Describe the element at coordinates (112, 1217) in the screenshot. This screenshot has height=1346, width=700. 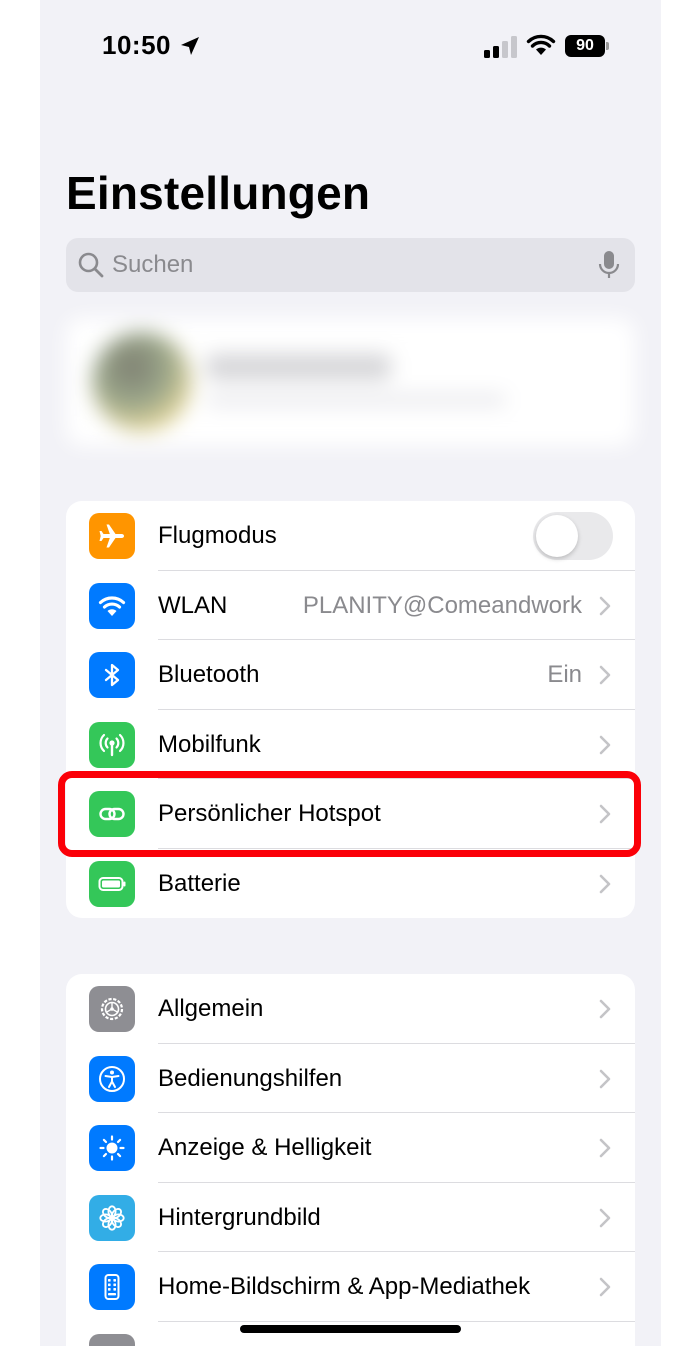
I see `flower-icon` at that location.